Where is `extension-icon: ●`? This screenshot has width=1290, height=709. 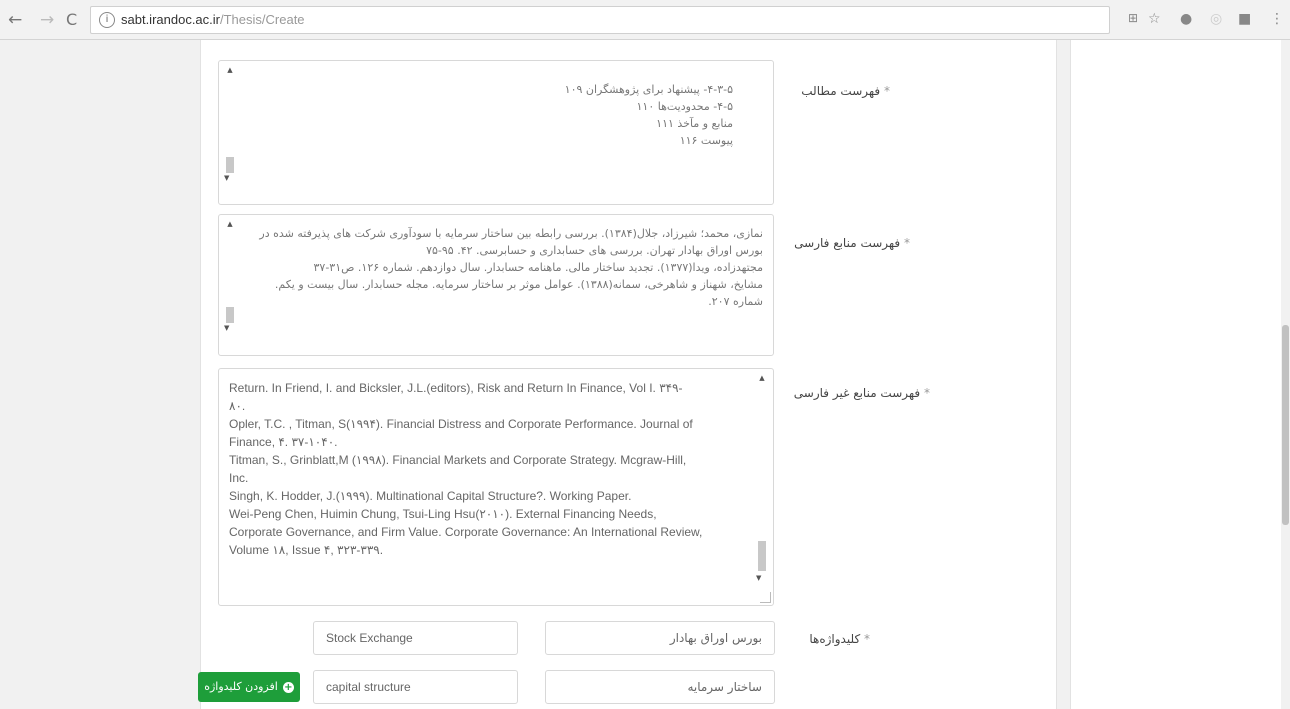
extension-icon: ● is located at coordinates (1186, 19).